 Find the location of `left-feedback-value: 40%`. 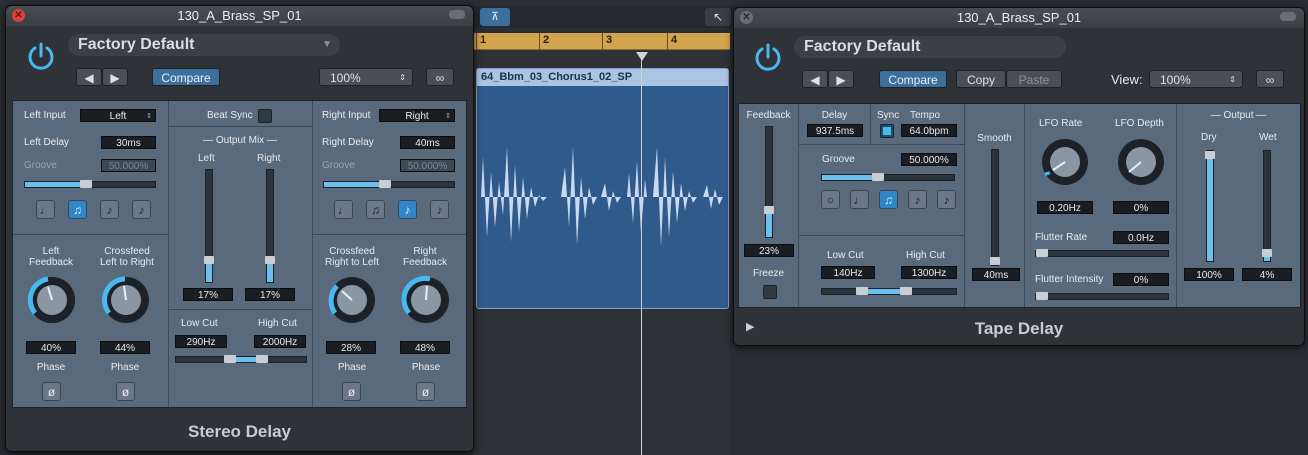

left-feedback-value: 40% is located at coordinates (51, 347).